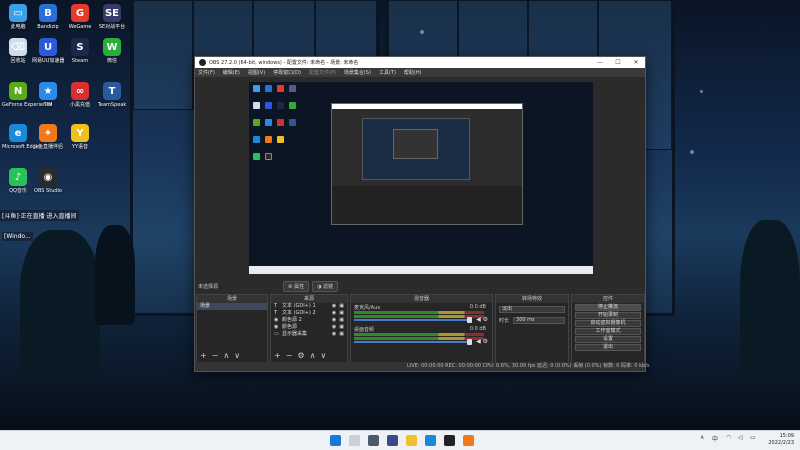 The width and height of the screenshot is (800, 450). Describe the element at coordinates (419, 312) in the screenshot. I see `volume-meter` at that location.